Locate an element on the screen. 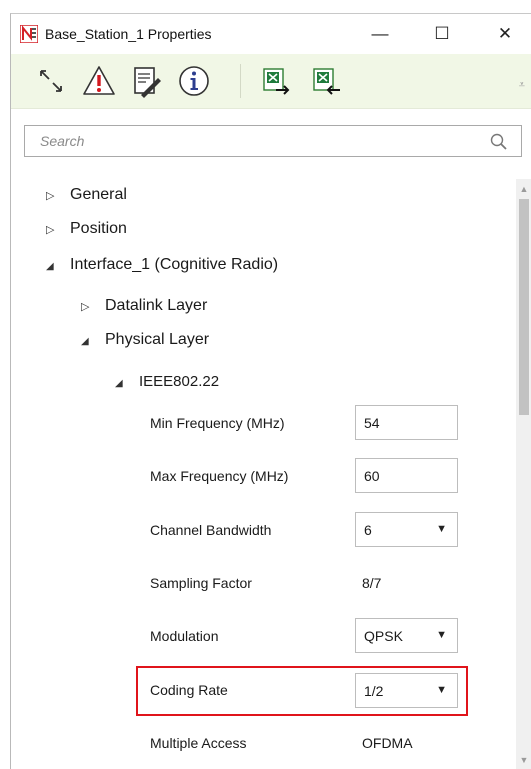 The width and height of the screenshot is (531, 769). scroll-up-icon: ▲ is located at coordinates (523, 189).